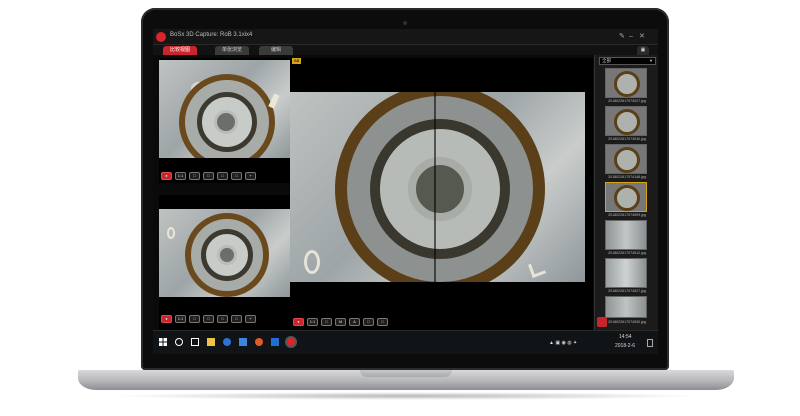 This screenshot has height=416, width=800. Describe the element at coordinates (642, 36) in the screenshot. I see `close-icon: ✕` at that location.